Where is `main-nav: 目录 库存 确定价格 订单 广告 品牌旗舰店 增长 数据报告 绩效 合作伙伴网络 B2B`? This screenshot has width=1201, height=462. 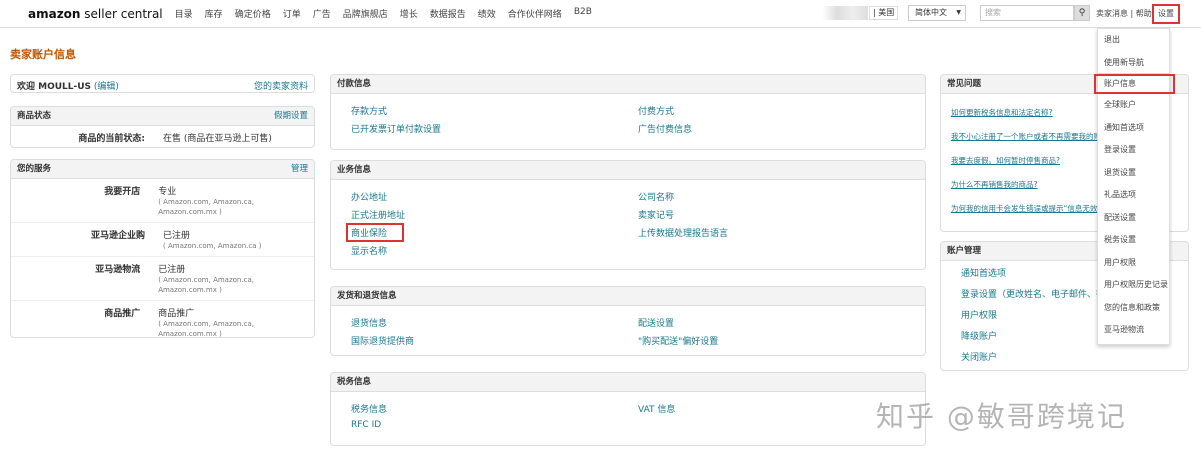 main-nav: 目录 库存 确定价格 订单 广告 品牌旗舰店 增长 数据报告 绩效 合作伙伴网络 B2B is located at coordinates (383, 13).